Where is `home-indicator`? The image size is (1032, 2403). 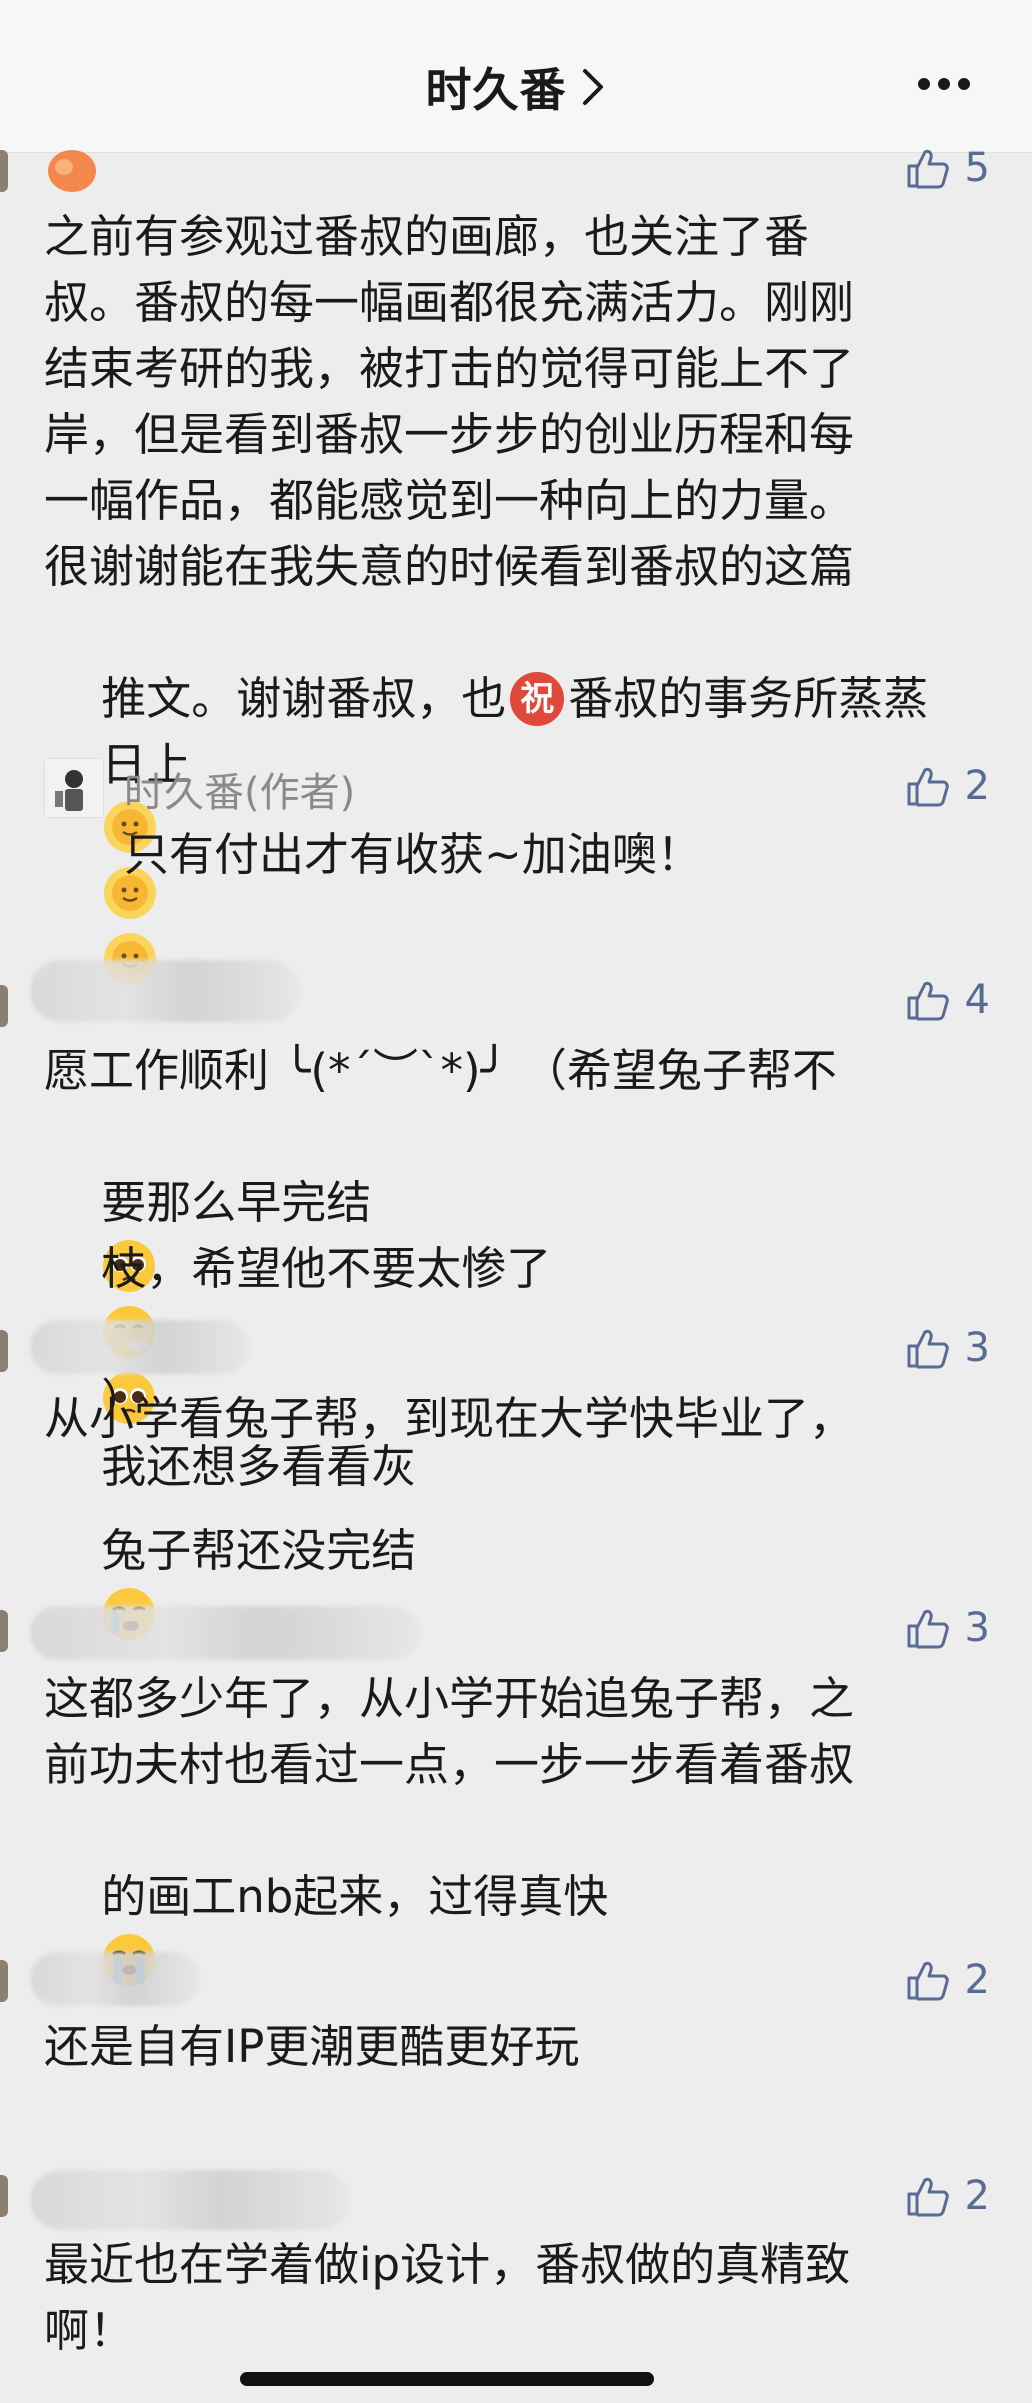 home-indicator is located at coordinates (447, 2379).